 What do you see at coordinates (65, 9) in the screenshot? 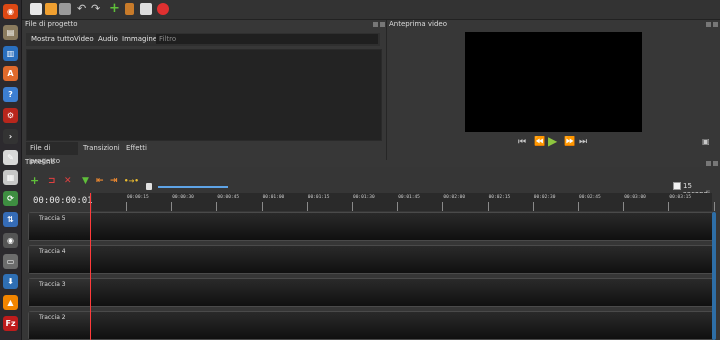
I see `save-project-icon` at bounding box center [65, 9].